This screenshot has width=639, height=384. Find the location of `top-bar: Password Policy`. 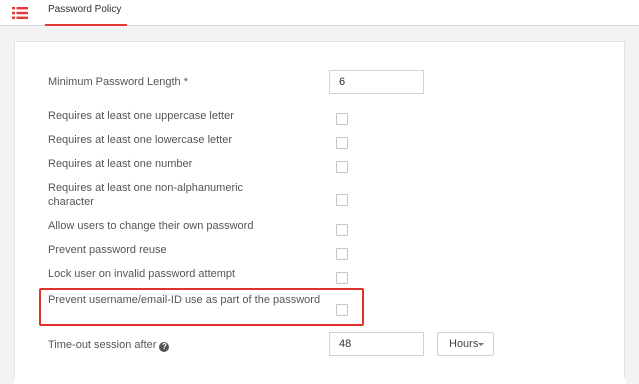

top-bar: Password Policy is located at coordinates (319, 13).